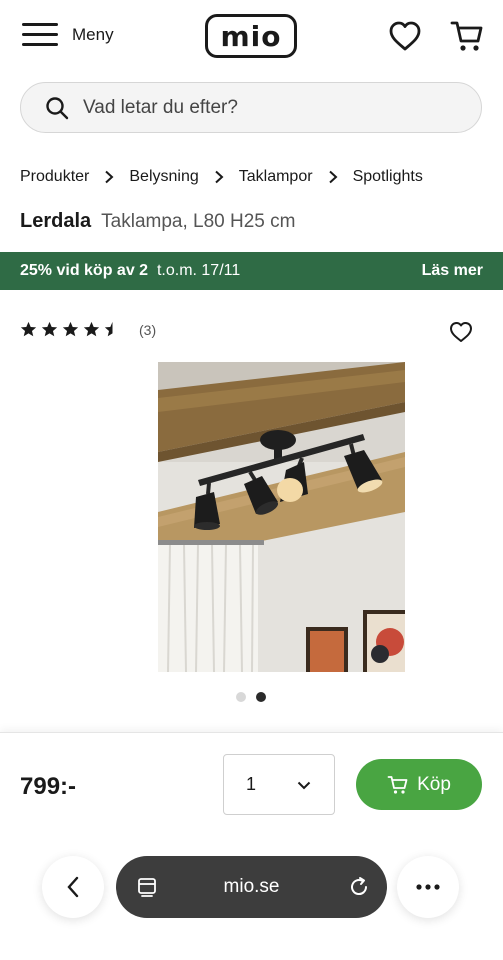 The width and height of the screenshot is (503, 960). Describe the element at coordinates (163, 177) in the screenshot. I see `breadcrumb-belysning: Belysning` at that location.